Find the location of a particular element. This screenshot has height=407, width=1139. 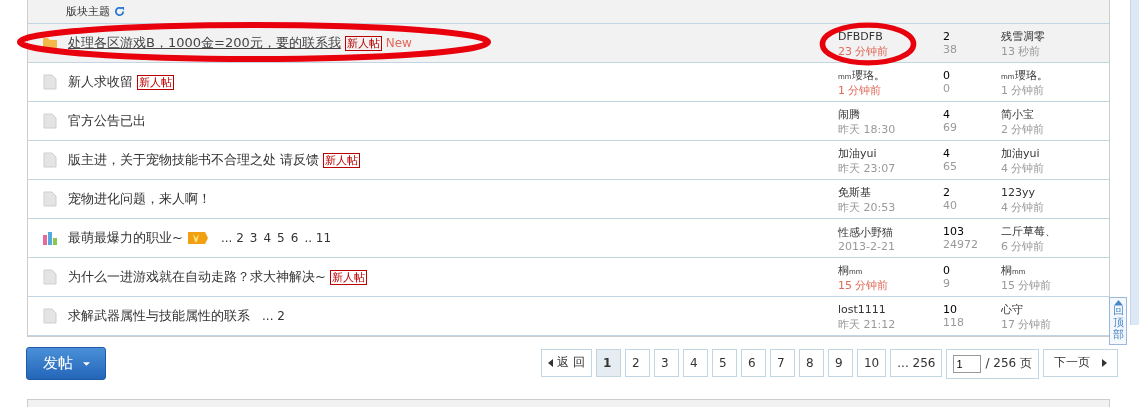

last-post-time: 13 秒前 is located at coordinates (1021, 51).